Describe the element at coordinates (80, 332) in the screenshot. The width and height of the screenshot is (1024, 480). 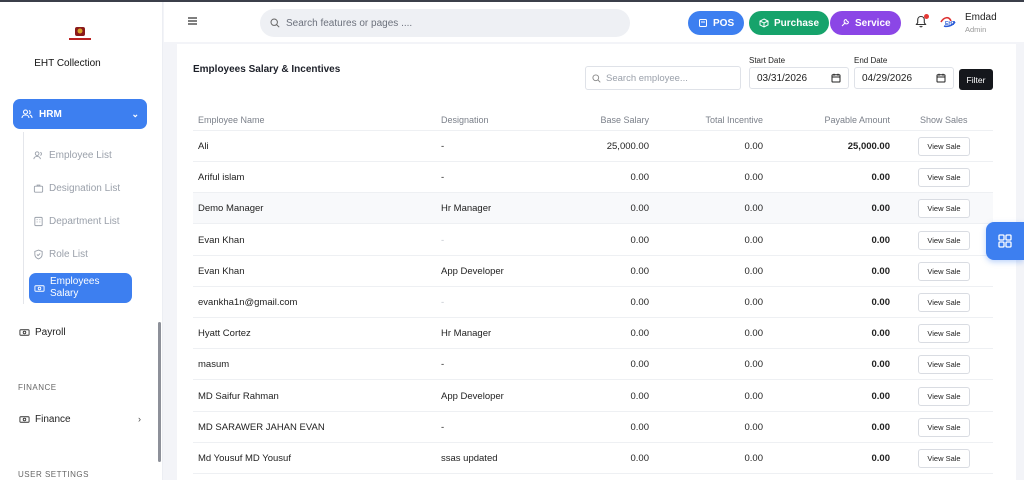
I see `sidebar-item-payroll: Payroll` at that location.